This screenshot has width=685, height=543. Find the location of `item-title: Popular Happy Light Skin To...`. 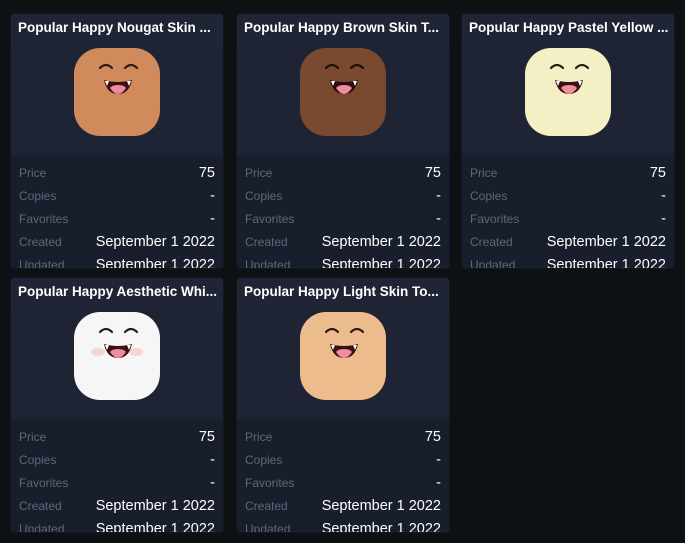

item-title: Popular Happy Light Skin To... is located at coordinates (343, 293).